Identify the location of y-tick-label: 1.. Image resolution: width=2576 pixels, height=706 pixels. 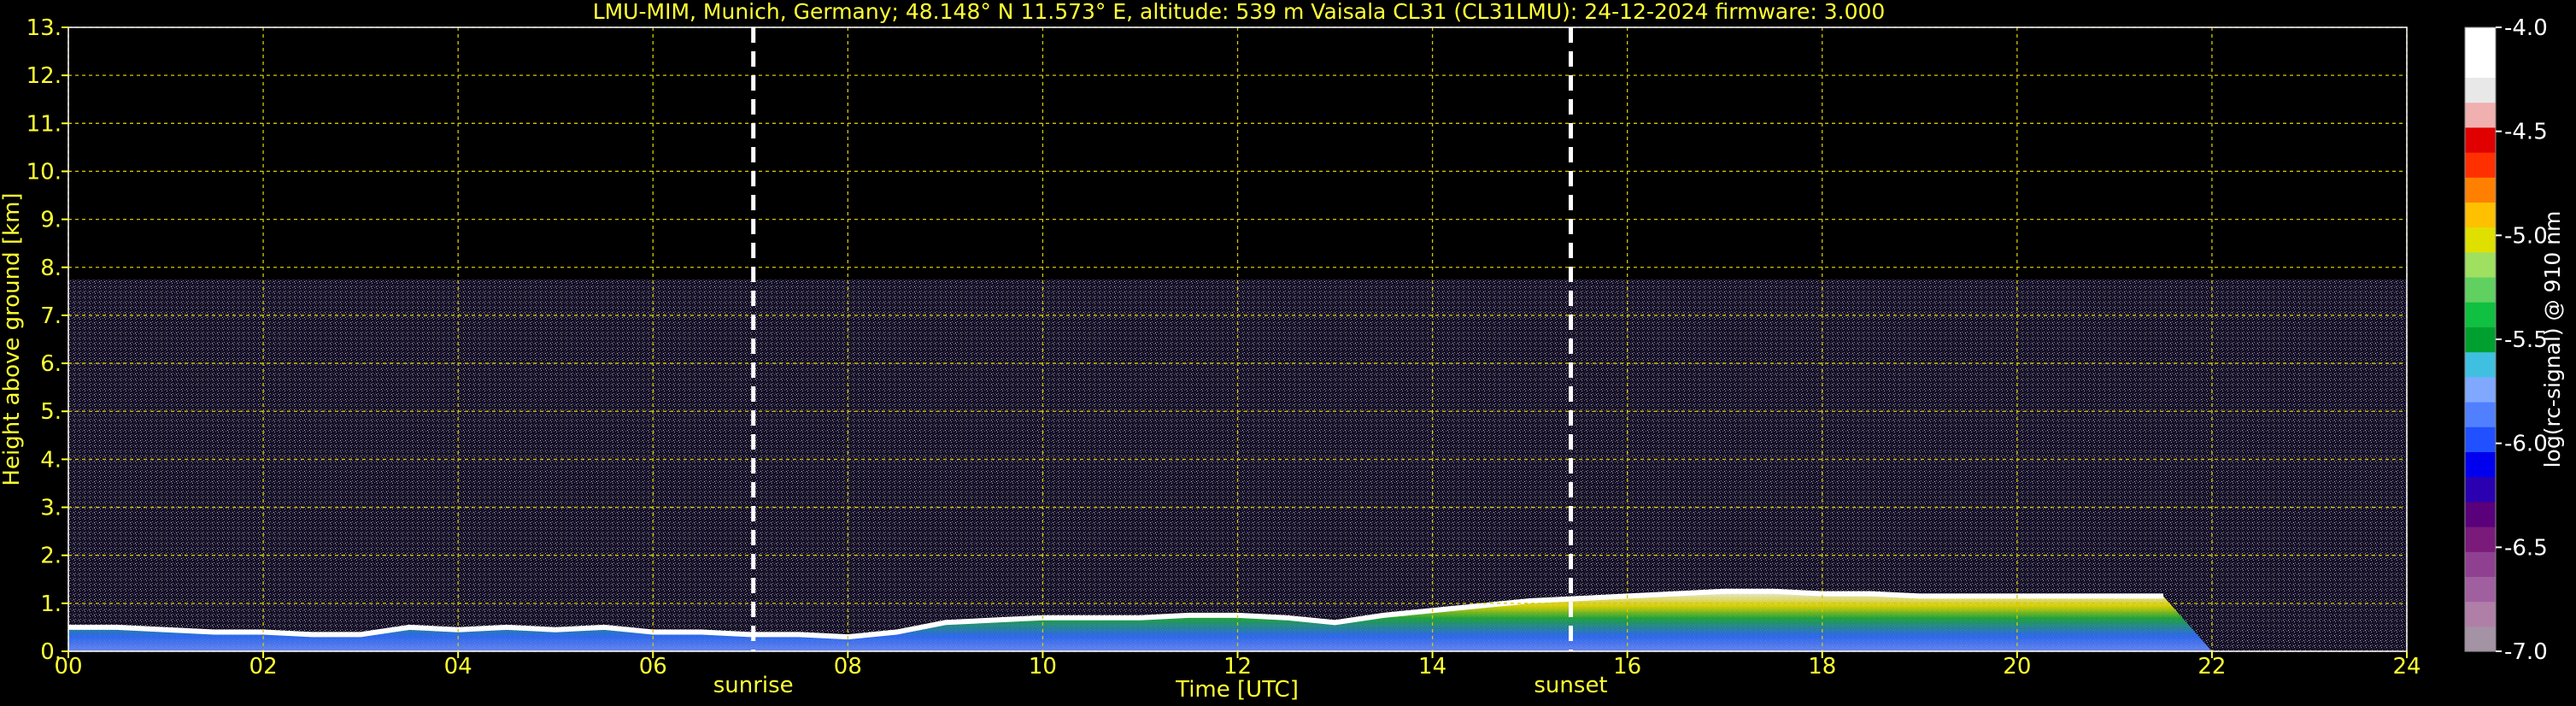
(51, 604).